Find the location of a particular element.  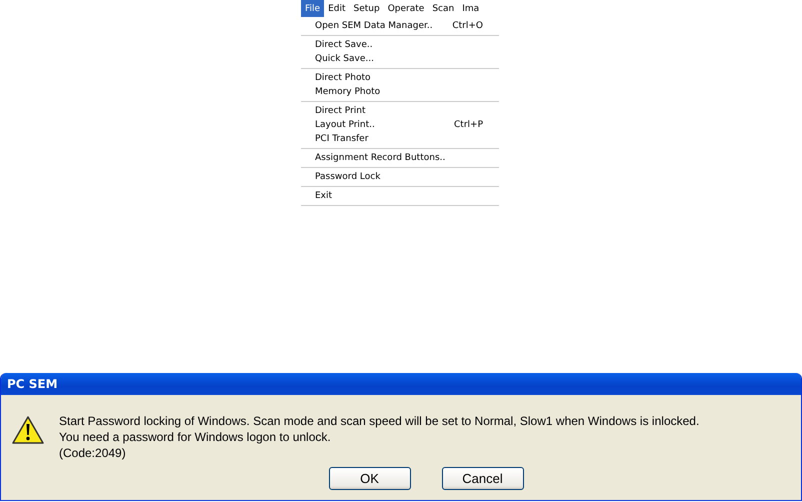

menu-item: Exit is located at coordinates (400, 196).